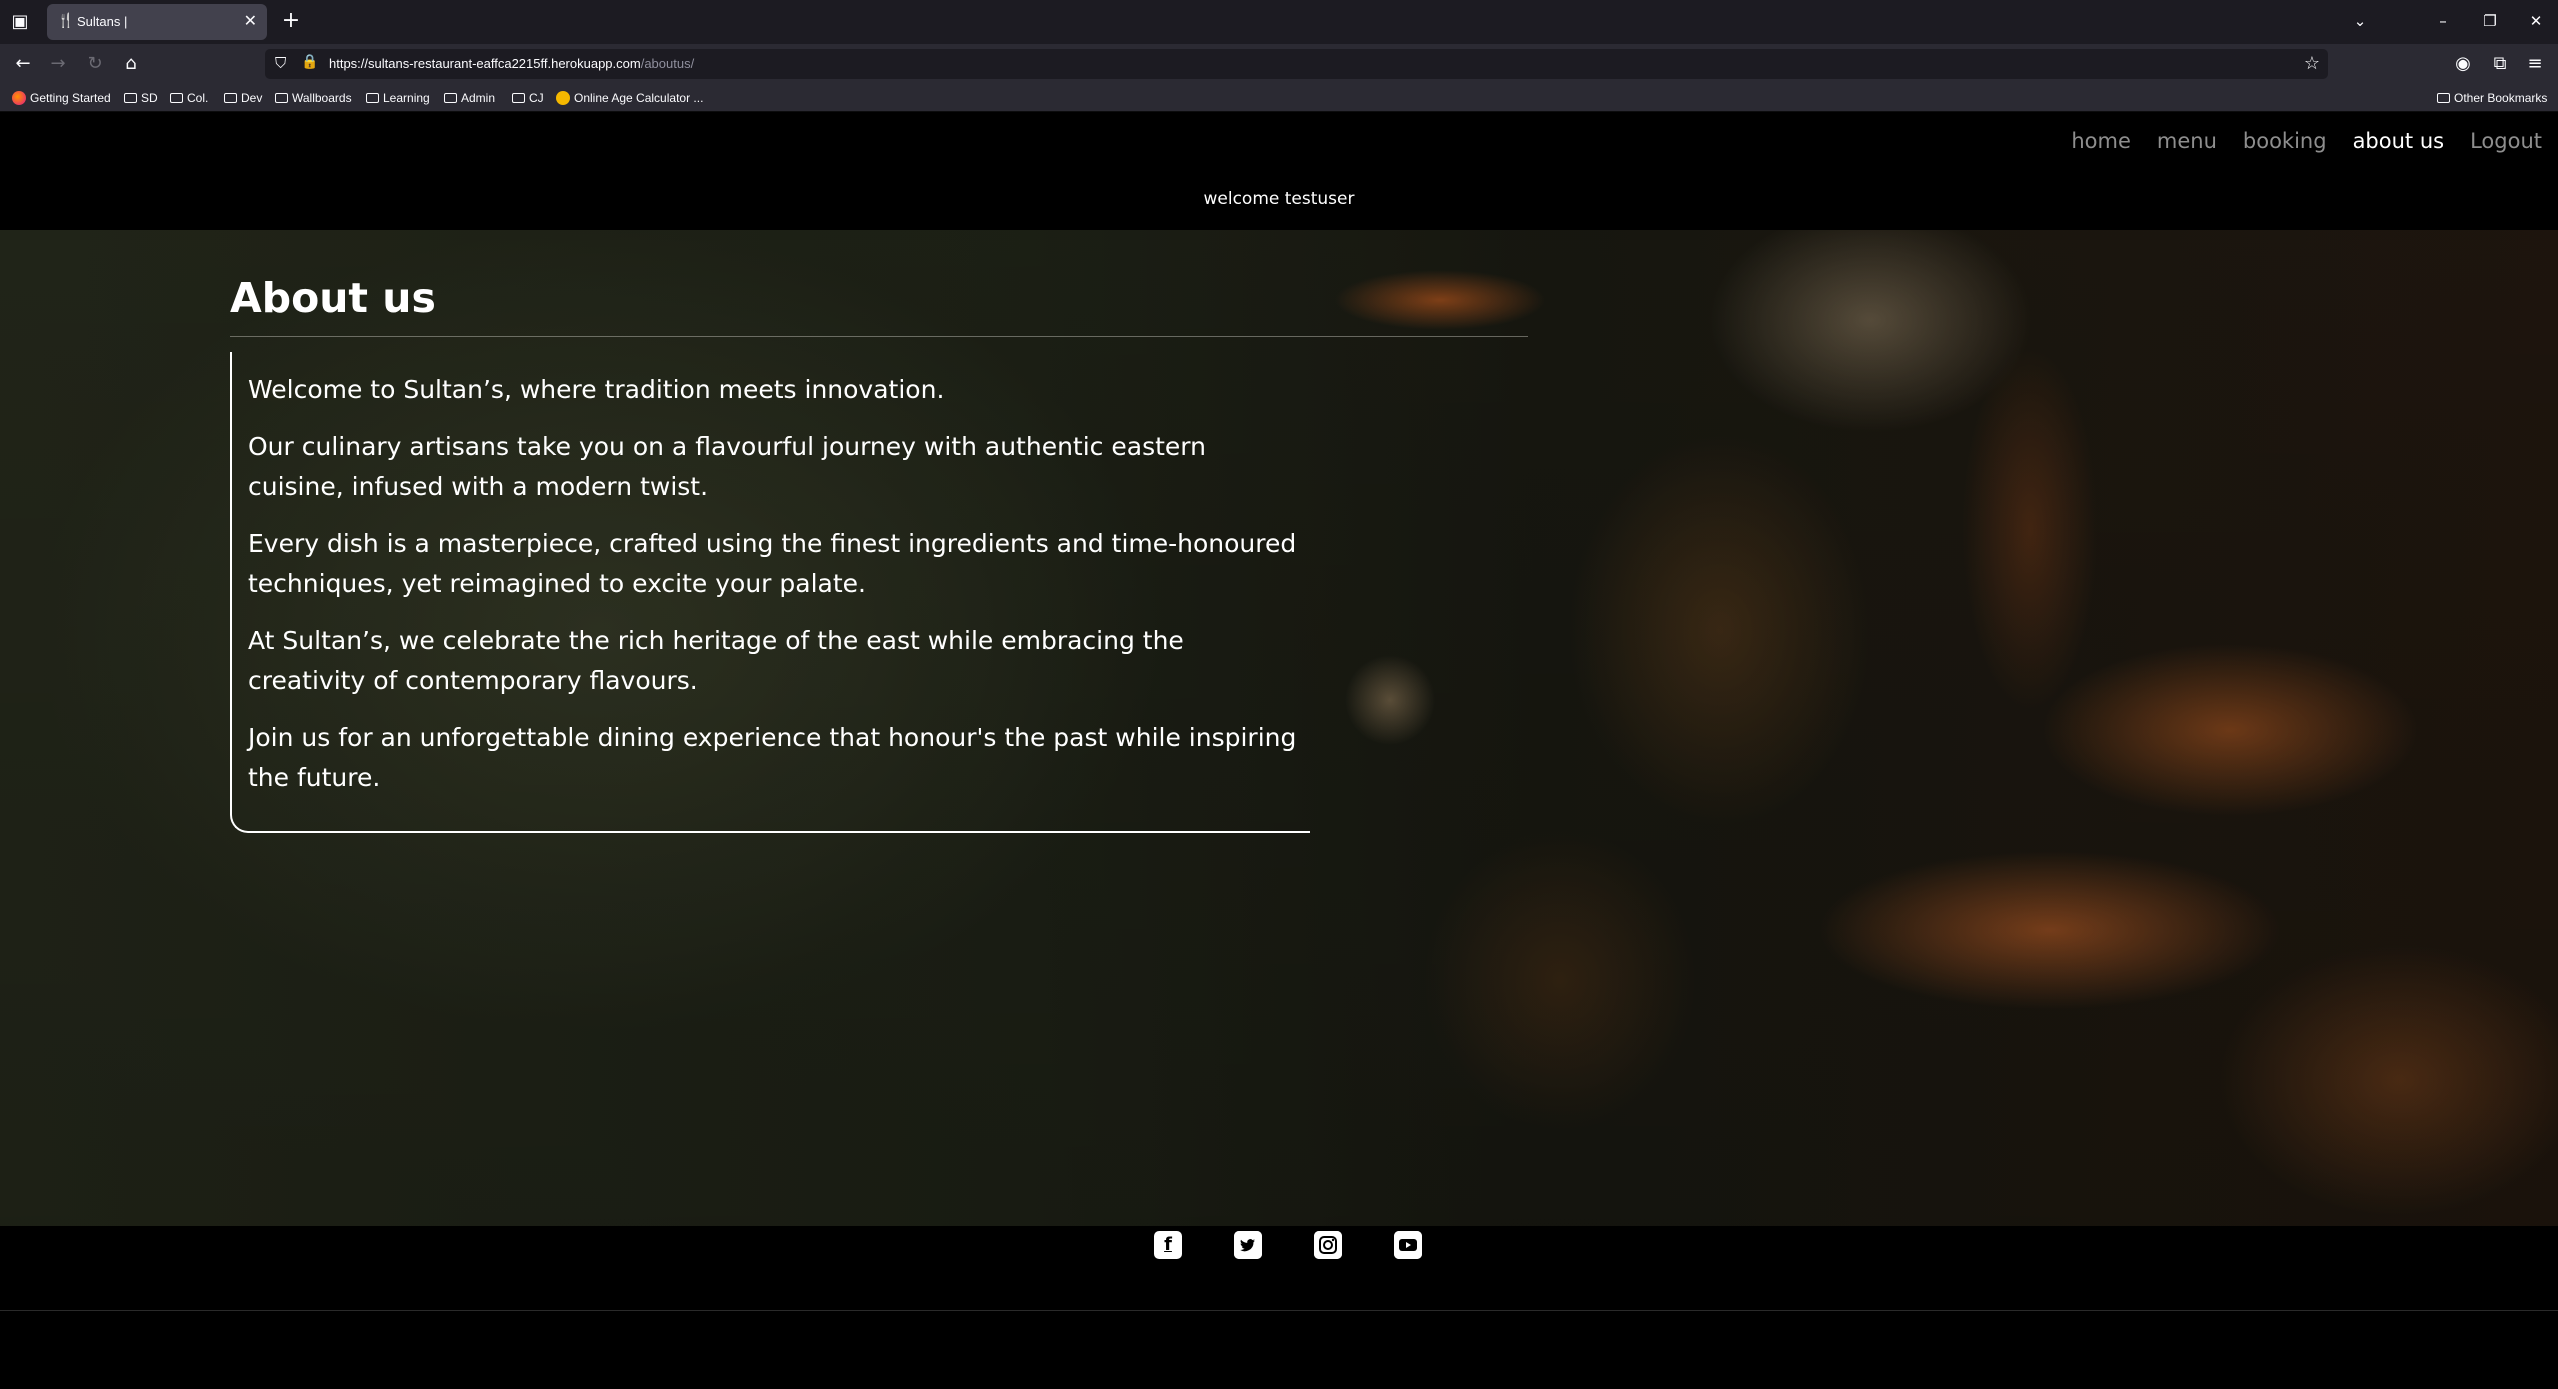 This screenshot has height=1389, width=2558. Describe the element at coordinates (2490, 21) in the screenshot. I see `restore-icon: ❐` at that location.